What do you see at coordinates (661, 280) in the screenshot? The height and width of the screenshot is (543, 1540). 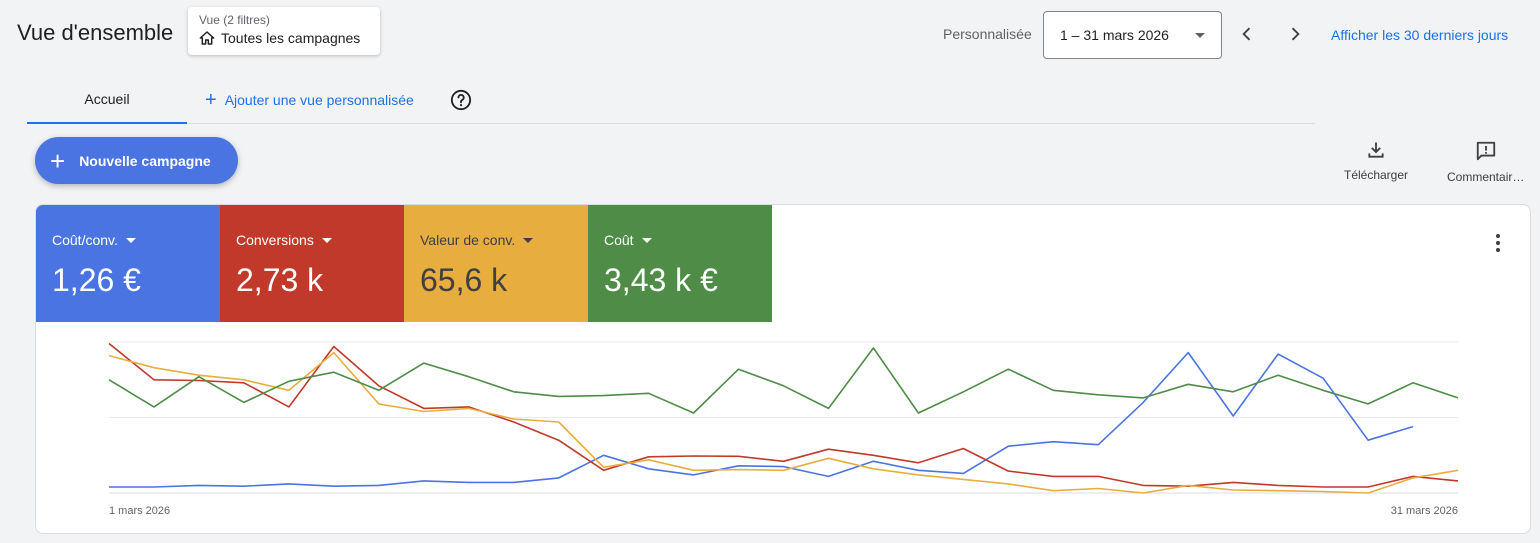 I see `metric-value: 3,43 k €` at bounding box center [661, 280].